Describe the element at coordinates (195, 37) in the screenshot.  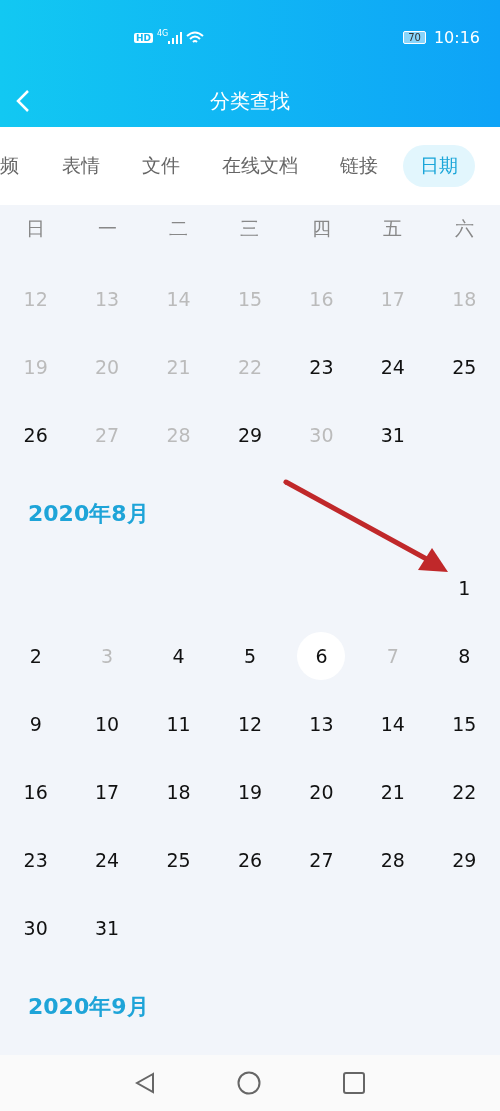
I see `wifi-icon` at that location.